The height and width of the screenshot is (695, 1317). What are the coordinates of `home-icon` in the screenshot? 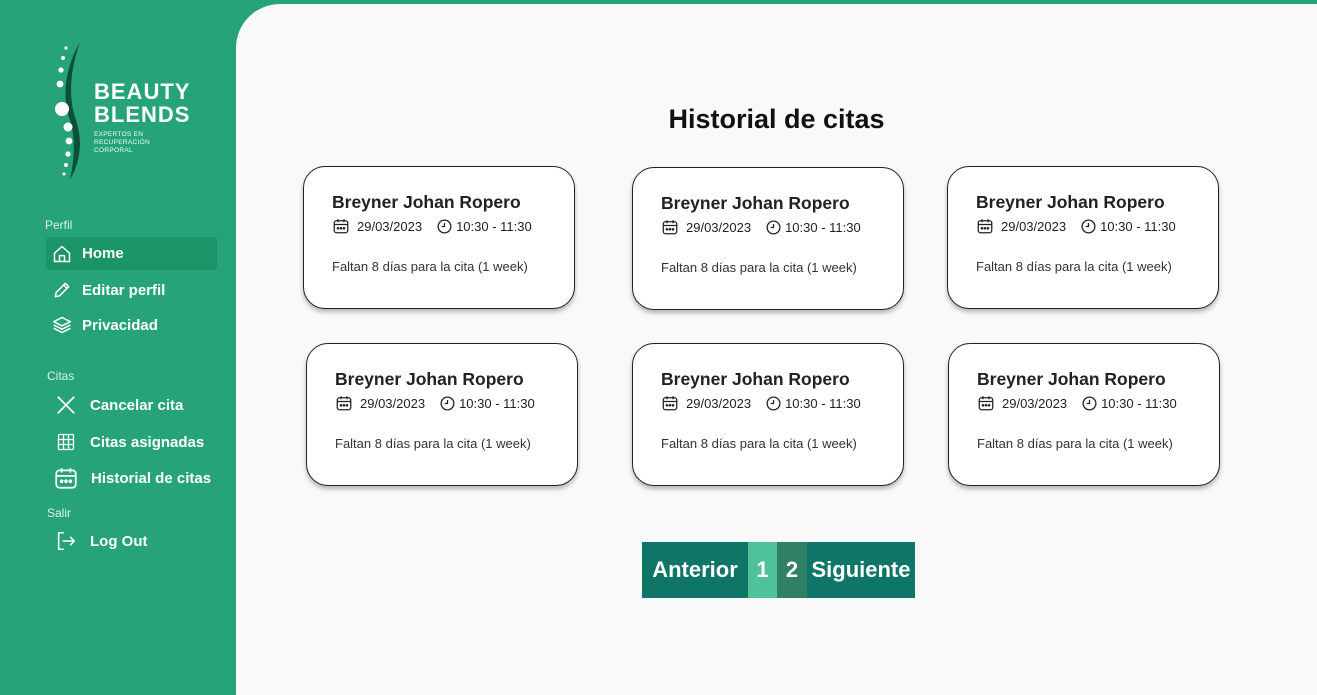 It's located at (62, 254).